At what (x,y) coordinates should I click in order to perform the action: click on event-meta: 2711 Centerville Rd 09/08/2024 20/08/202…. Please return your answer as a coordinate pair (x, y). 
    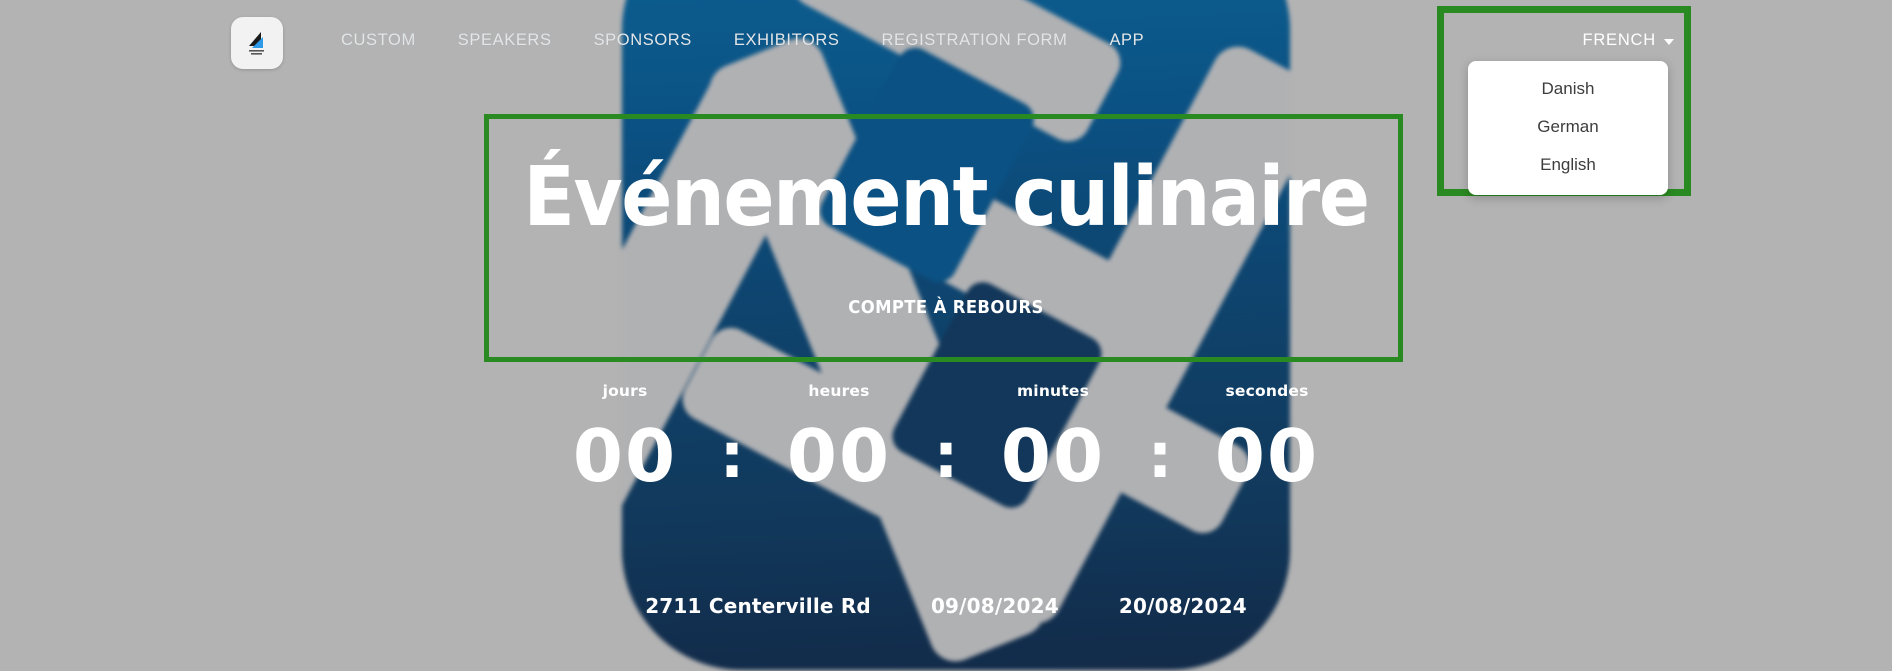
    Looking at the image, I should click on (946, 606).